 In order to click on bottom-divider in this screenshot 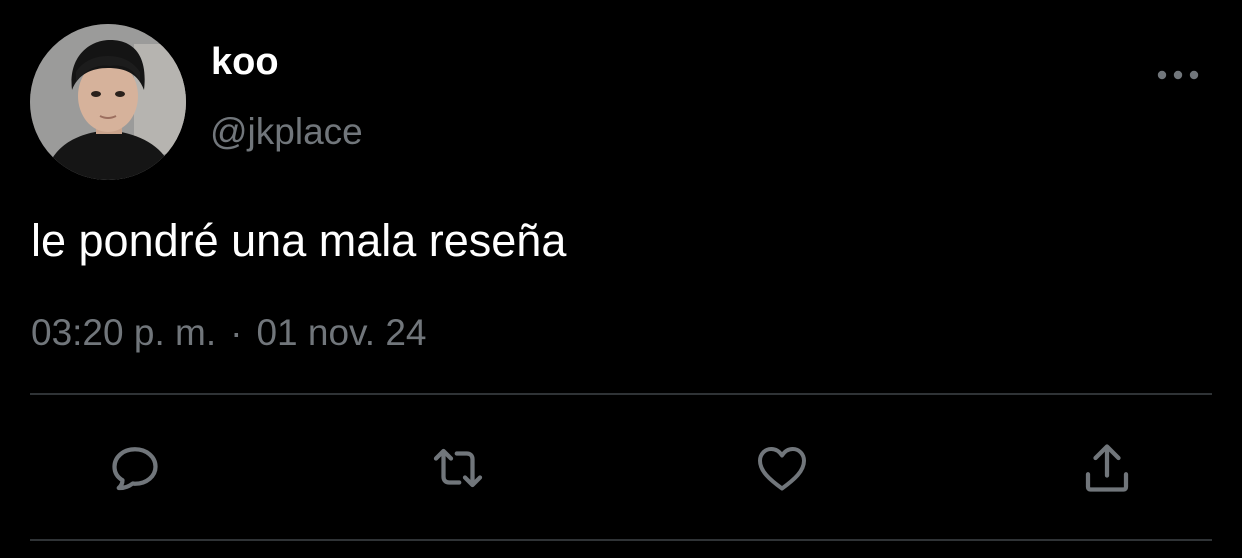, I will do `click(621, 540)`.